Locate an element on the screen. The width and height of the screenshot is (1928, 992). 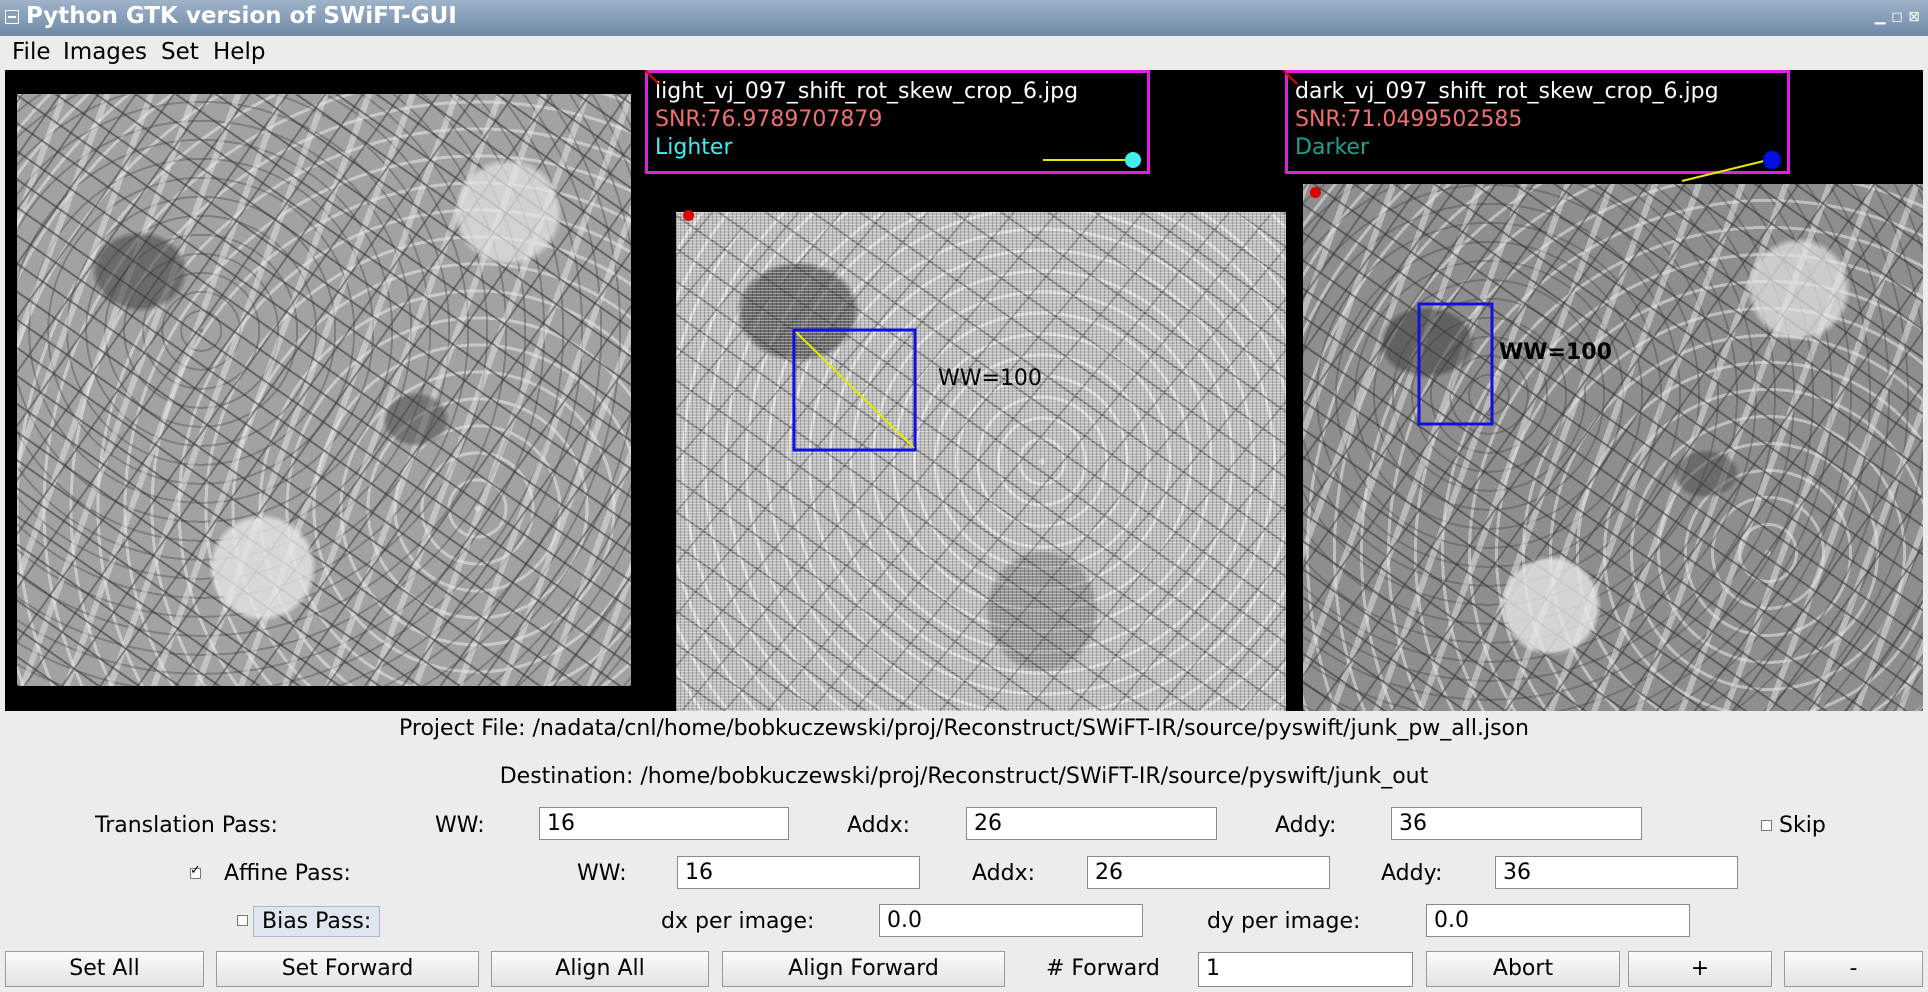
menu-set: Set is located at coordinates (180, 52).